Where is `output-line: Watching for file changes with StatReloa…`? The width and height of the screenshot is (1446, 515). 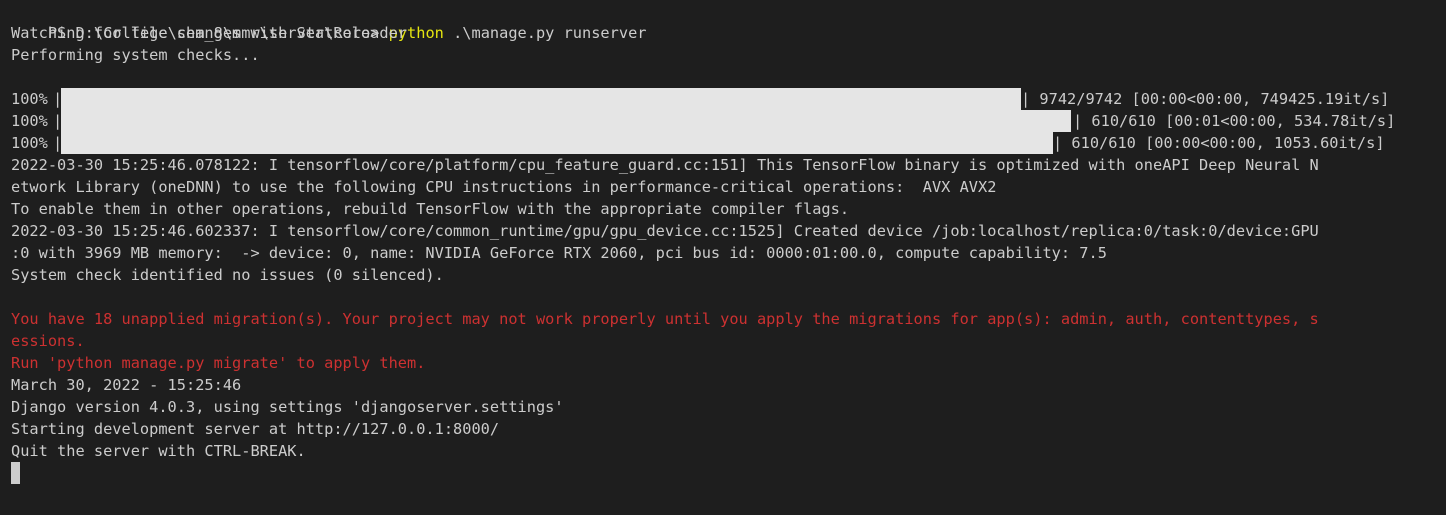
output-line: Watching for file changes with StatReloa… is located at coordinates (209, 33).